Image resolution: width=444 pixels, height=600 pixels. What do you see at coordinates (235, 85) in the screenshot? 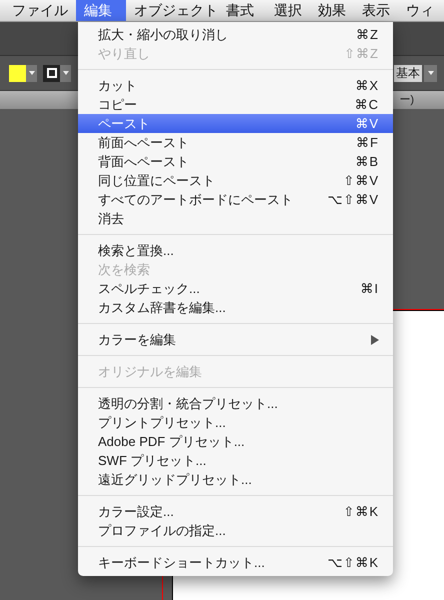
I see `menu-item: カット ⌘X` at bounding box center [235, 85].